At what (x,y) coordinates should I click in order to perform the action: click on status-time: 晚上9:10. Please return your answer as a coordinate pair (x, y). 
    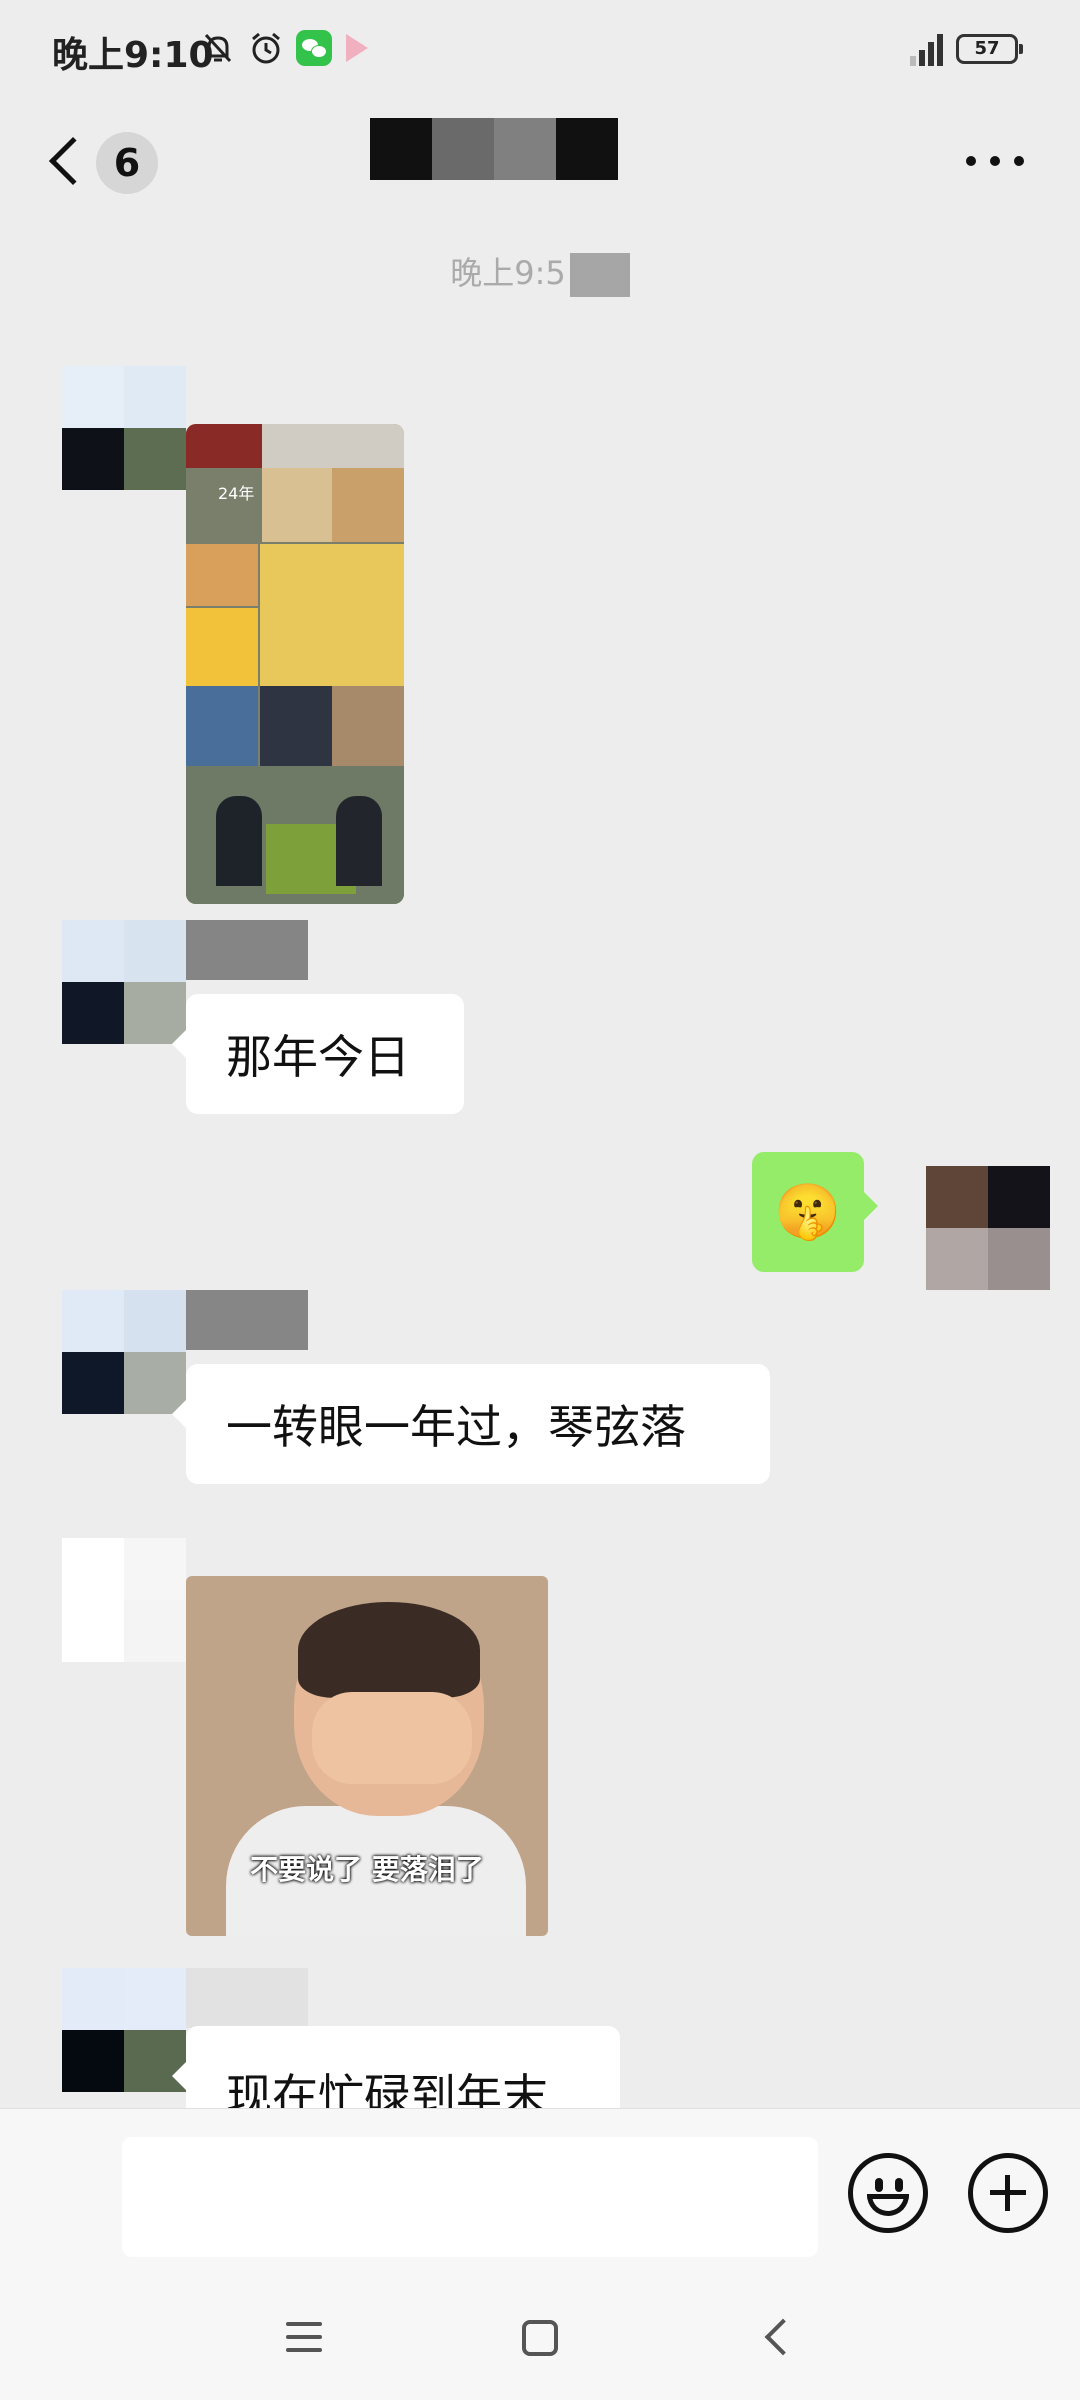
    Looking at the image, I should click on (133, 55).